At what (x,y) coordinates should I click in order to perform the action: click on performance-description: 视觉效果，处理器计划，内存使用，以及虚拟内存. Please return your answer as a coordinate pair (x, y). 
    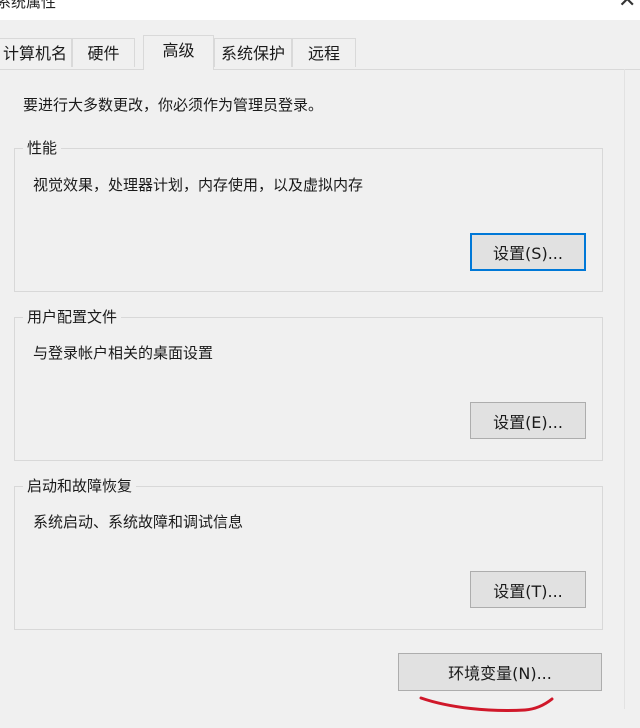
    Looking at the image, I should click on (198, 185).